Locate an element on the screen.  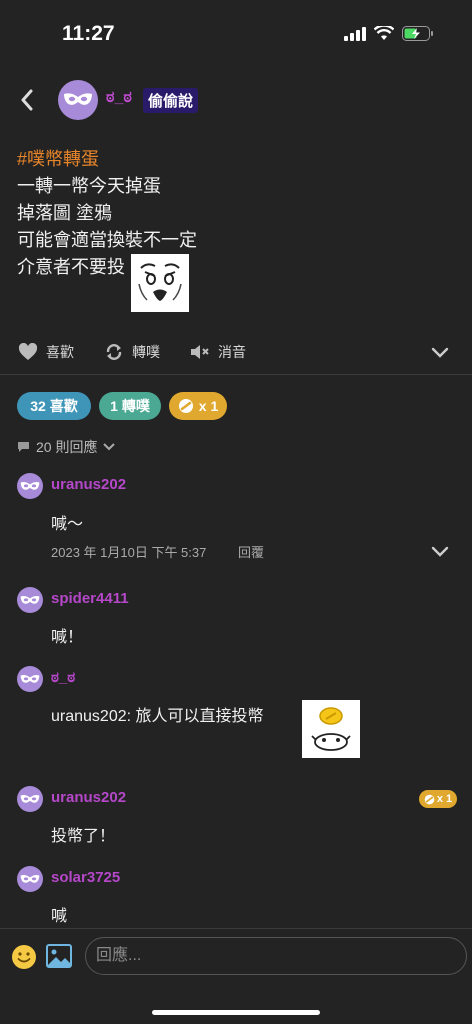
smiley-icon is located at coordinates (24, 957).